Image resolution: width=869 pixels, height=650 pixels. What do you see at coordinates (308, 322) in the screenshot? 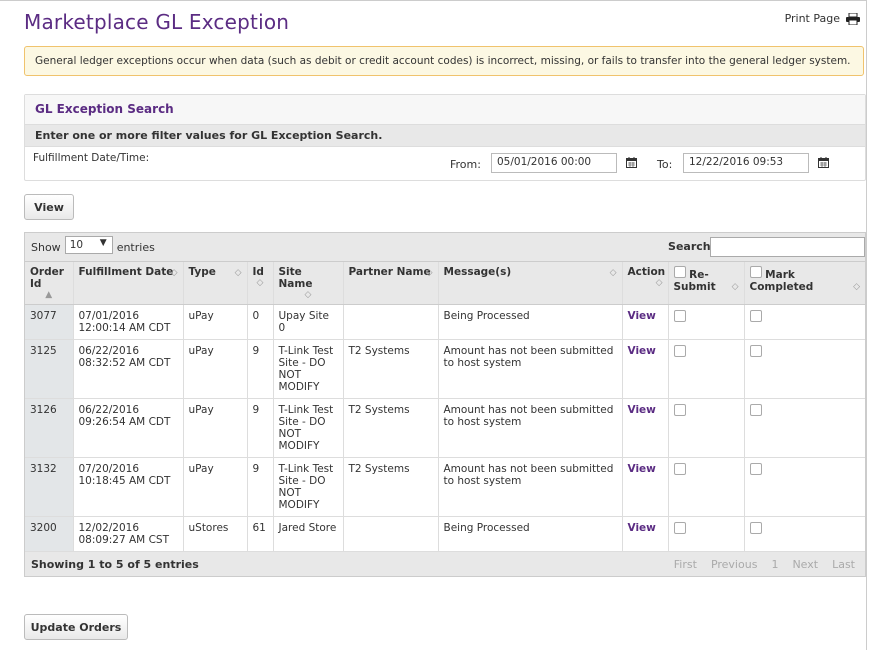
I see `site-name-cell: Upay Site 0` at bounding box center [308, 322].